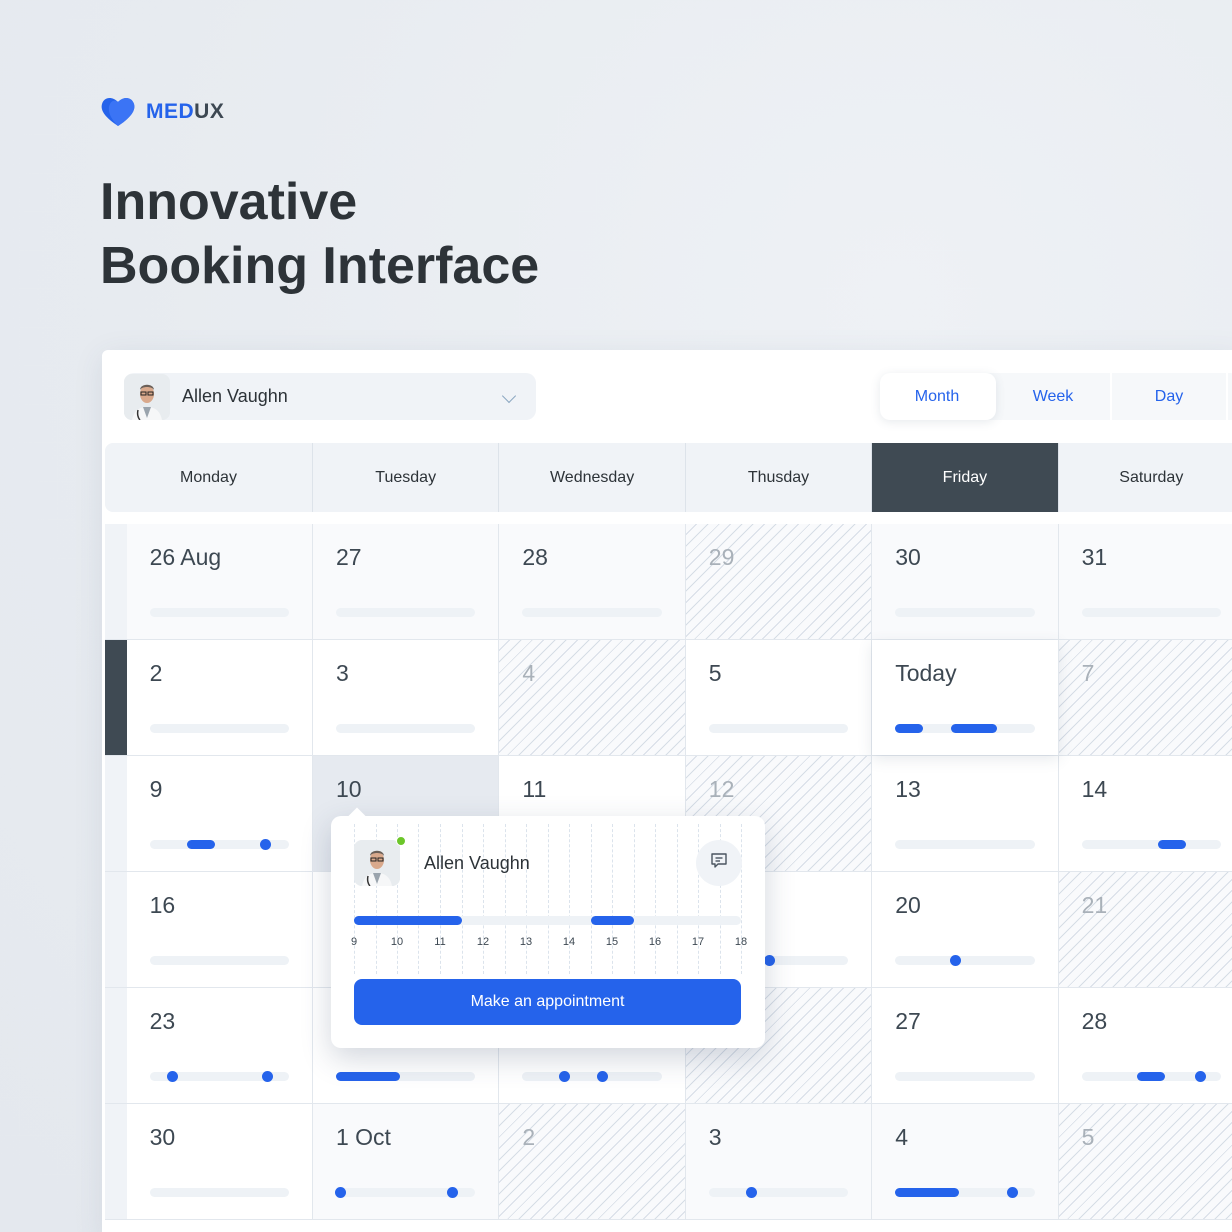 The image size is (1232, 1232). I want to click on calendar-day: 20, so click(965, 929).